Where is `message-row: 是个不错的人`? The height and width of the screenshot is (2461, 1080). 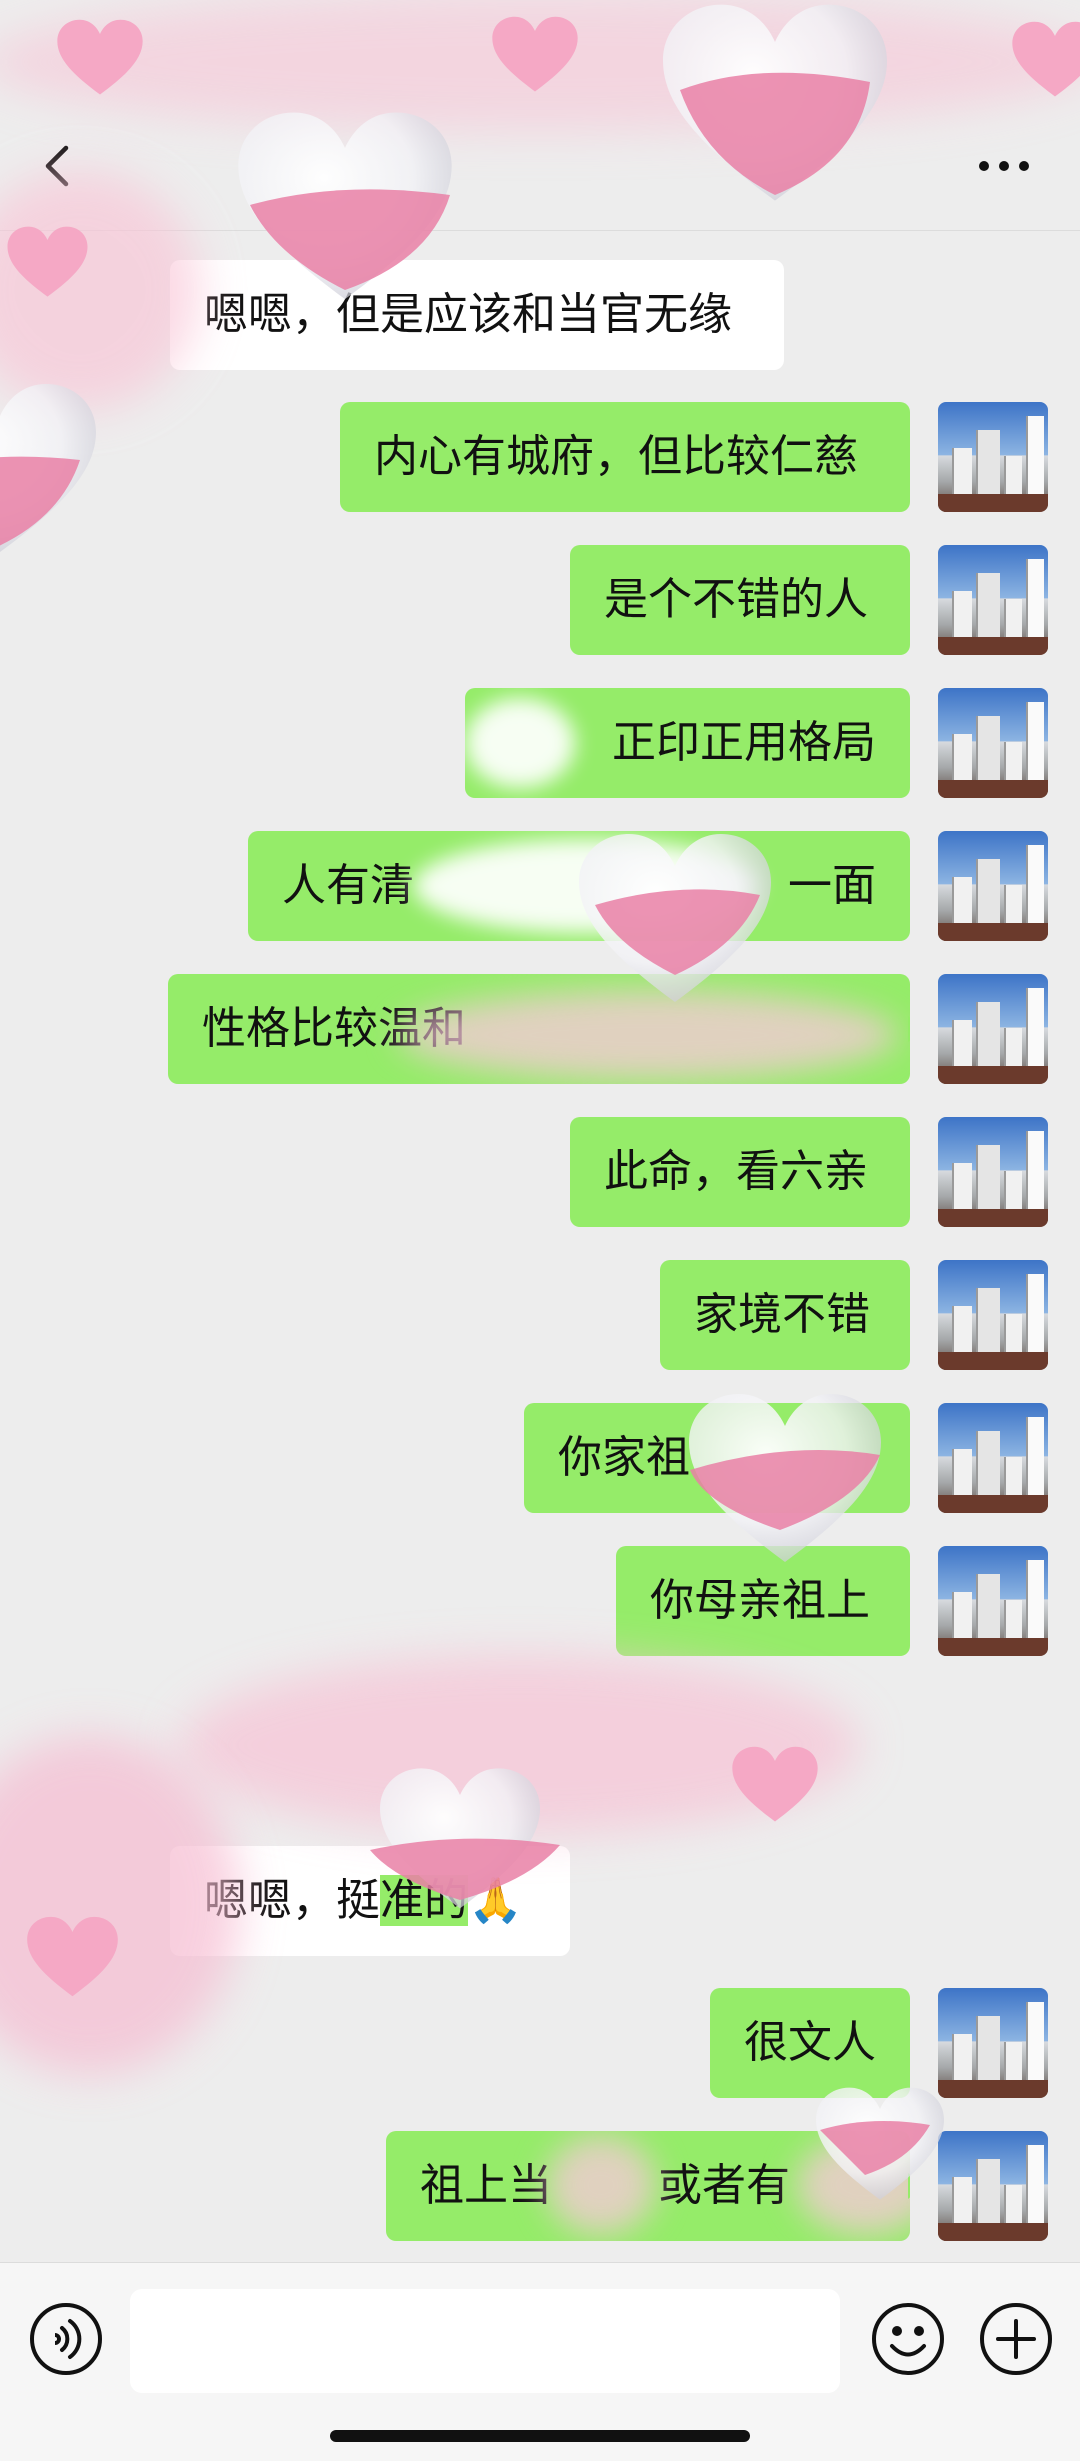
message-row: 是个不错的人 is located at coordinates (540, 600).